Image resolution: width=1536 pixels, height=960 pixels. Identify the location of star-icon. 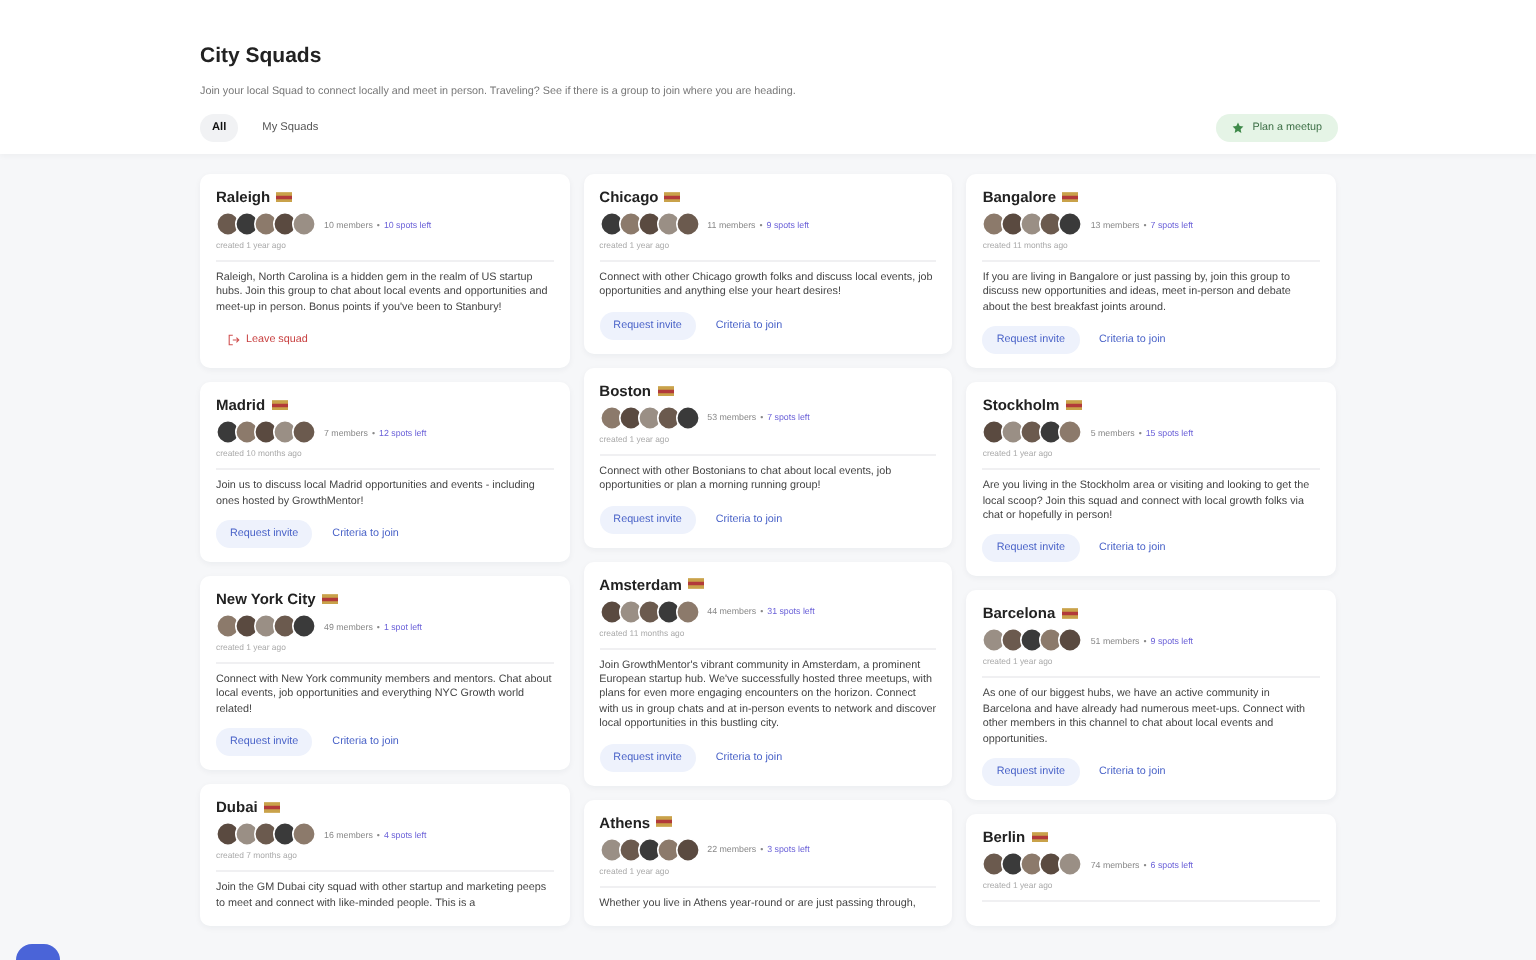
(1238, 128).